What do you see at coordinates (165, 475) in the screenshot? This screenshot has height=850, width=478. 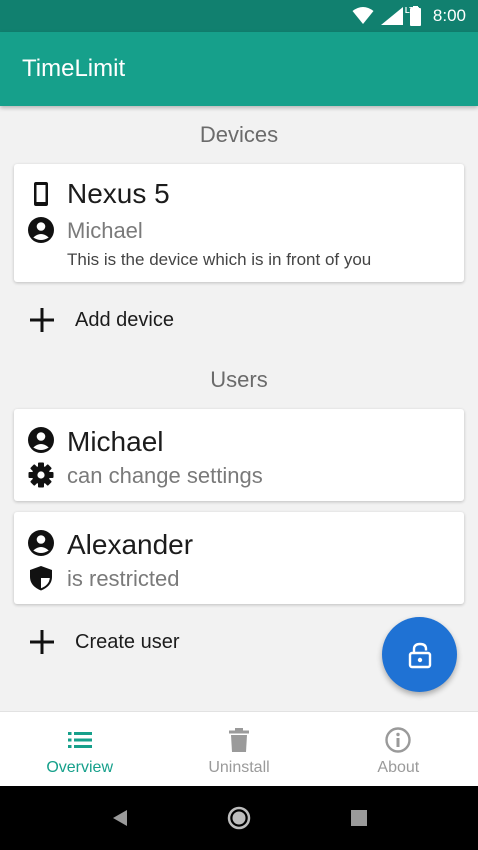 I see `user-status: can change settings` at bounding box center [165, 475].